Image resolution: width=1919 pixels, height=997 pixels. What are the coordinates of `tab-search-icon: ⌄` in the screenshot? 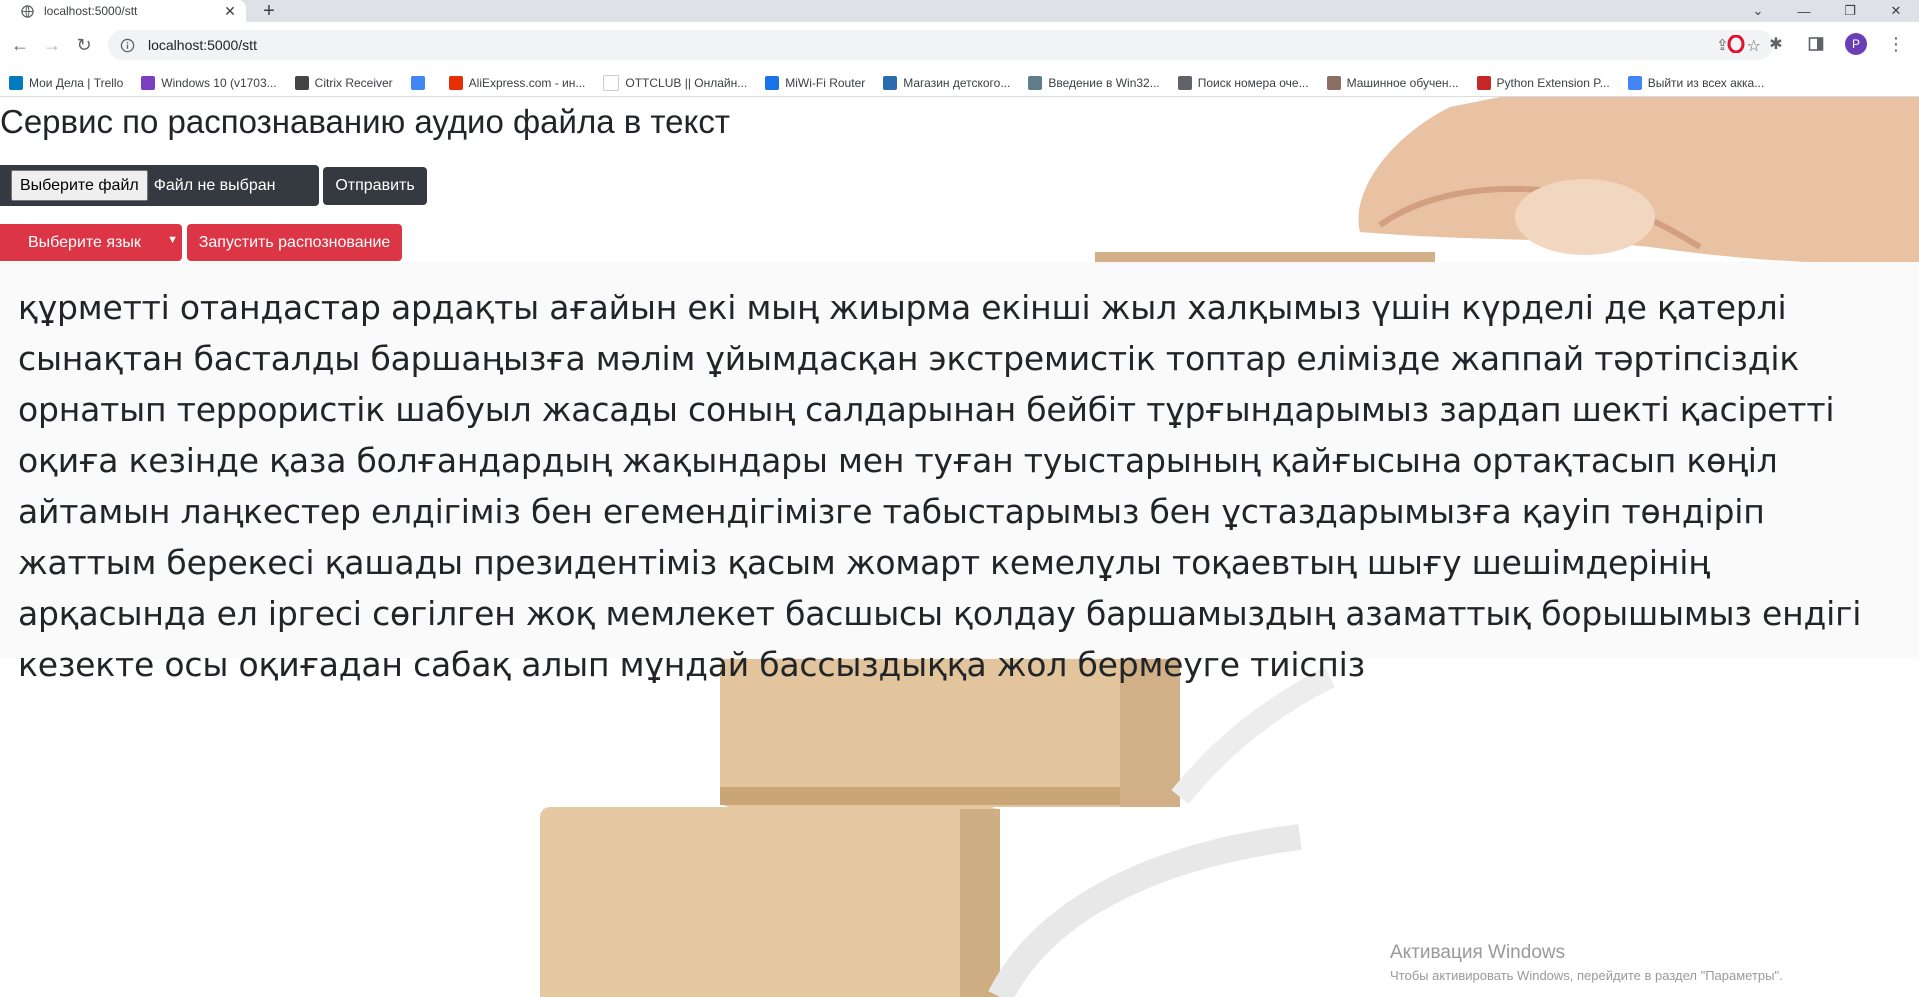 It's located at (1758, 11).